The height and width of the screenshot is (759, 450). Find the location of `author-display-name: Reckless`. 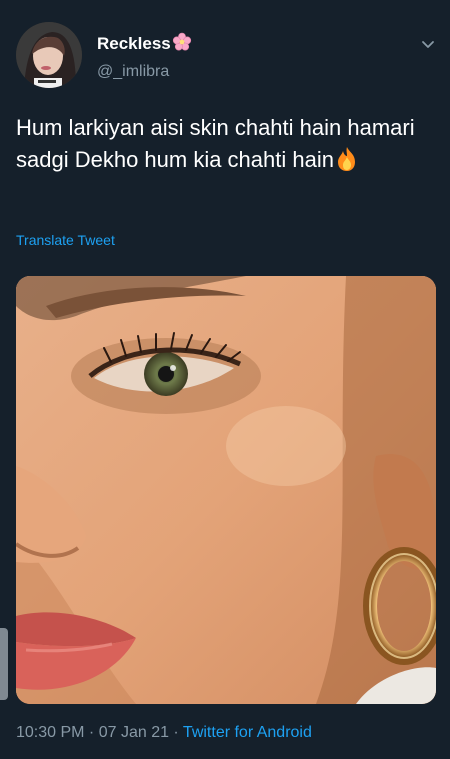

author-display-name: Reckless is located at coordinates (144, 45).